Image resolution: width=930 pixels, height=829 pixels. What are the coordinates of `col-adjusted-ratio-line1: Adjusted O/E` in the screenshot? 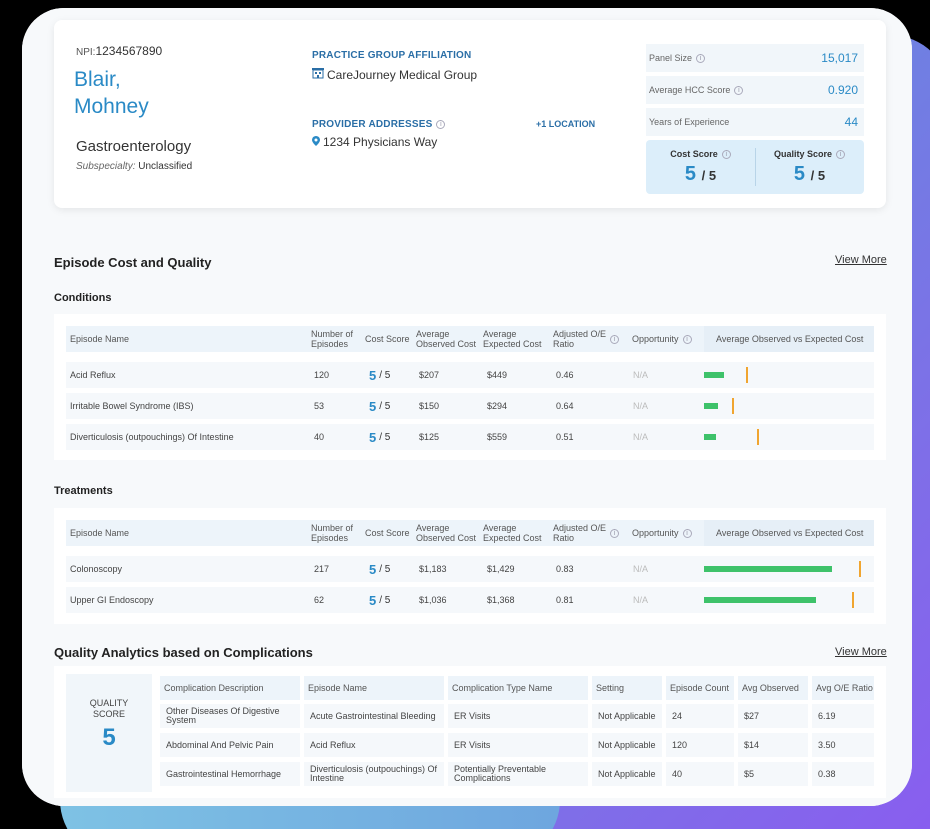 It's located at (580, 528).